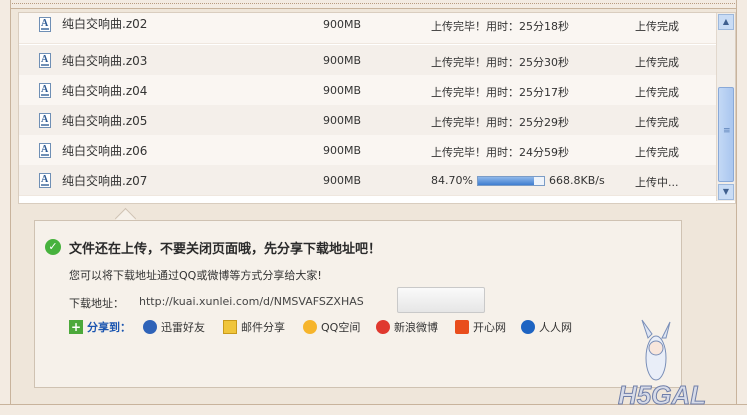 The image size is (747, 415). I want to click on file-status: 上传完毕！用时：25分30秒, so click(500, 62).